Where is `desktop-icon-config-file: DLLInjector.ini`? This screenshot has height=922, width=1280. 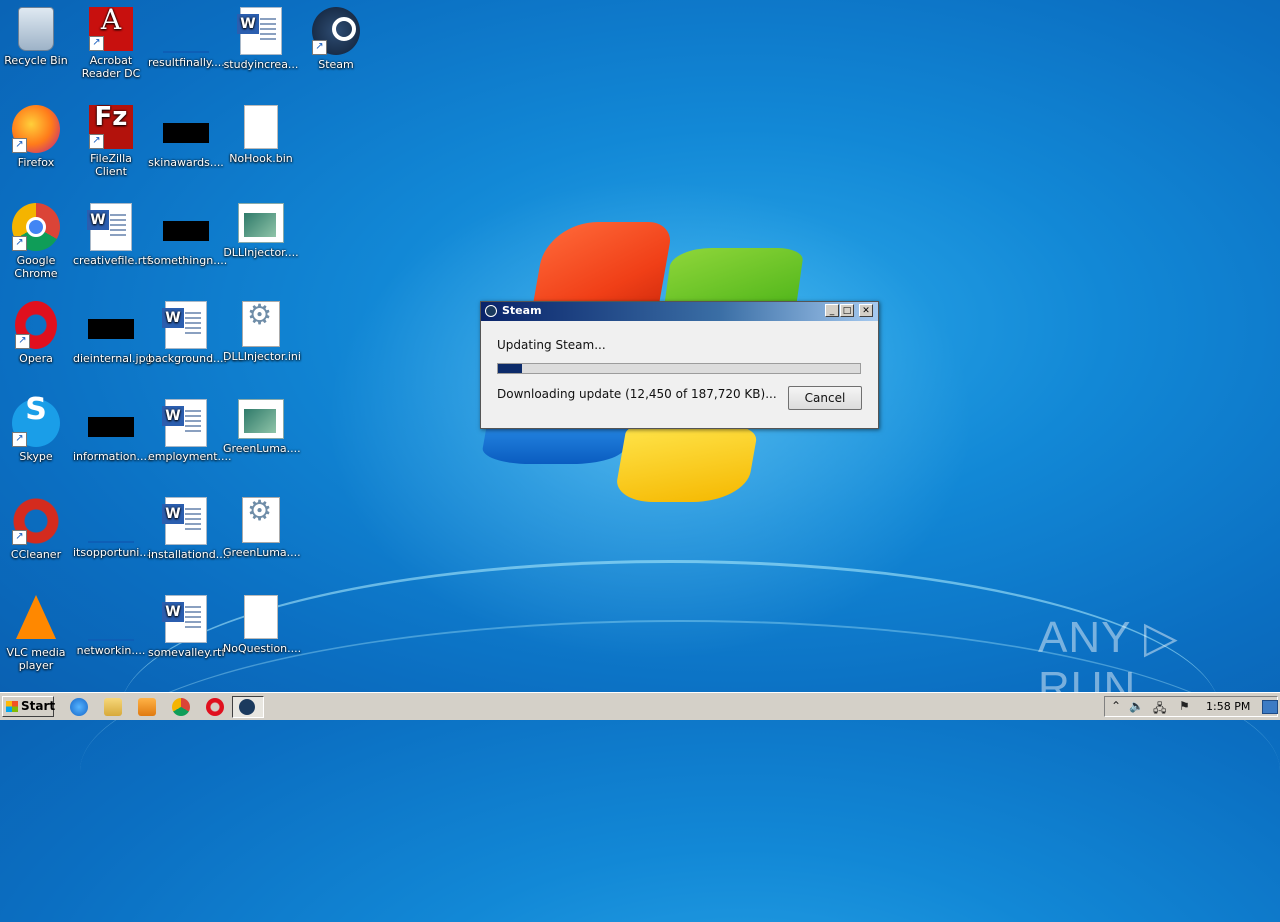 desktop-icon-config-file: DLLInjector.ini is located at coordinates (262, 332).